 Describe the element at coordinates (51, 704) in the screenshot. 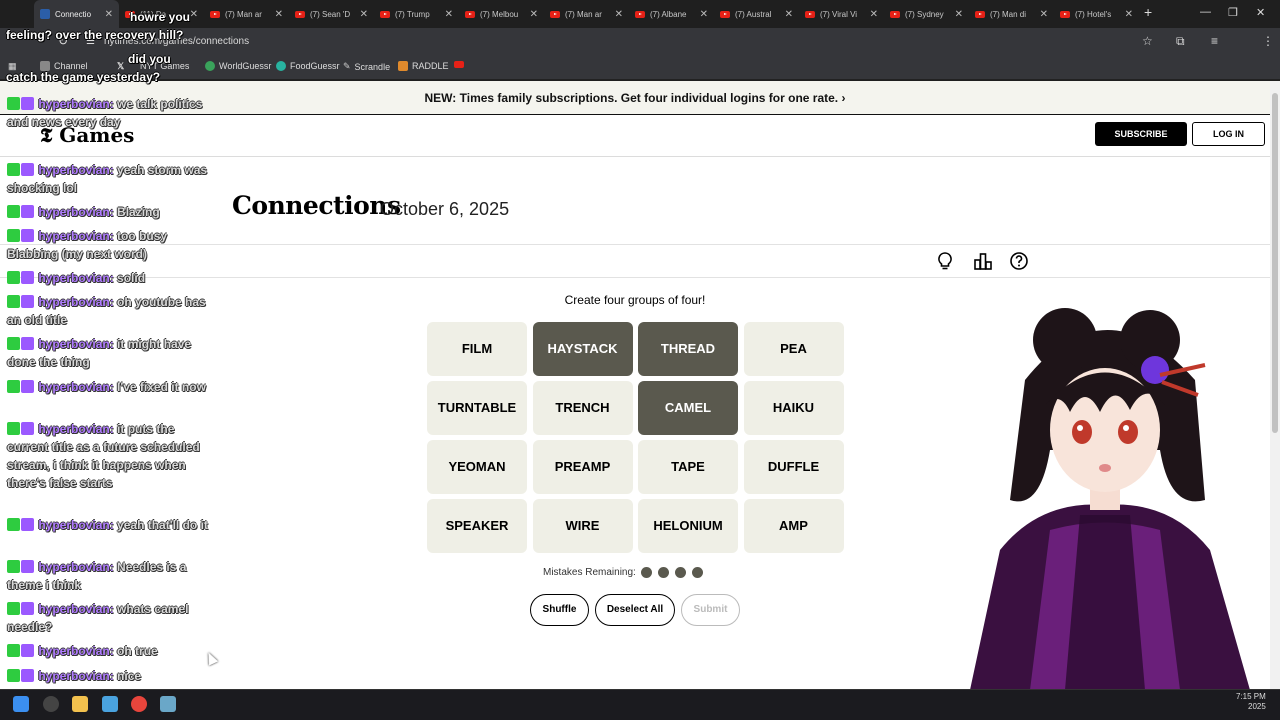

I see `app-icon` at that location.